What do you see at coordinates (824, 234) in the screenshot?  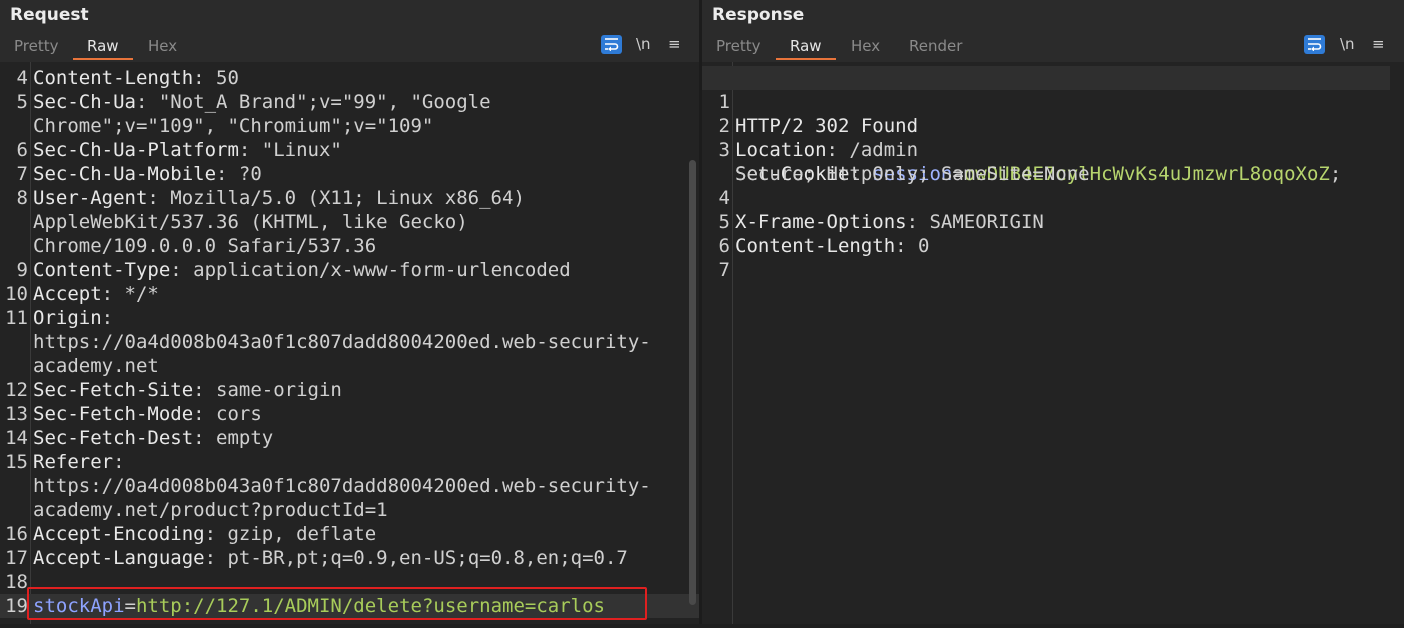 I see `response-line: 5 Content-Length: 0` at bounding box center [824, 234].